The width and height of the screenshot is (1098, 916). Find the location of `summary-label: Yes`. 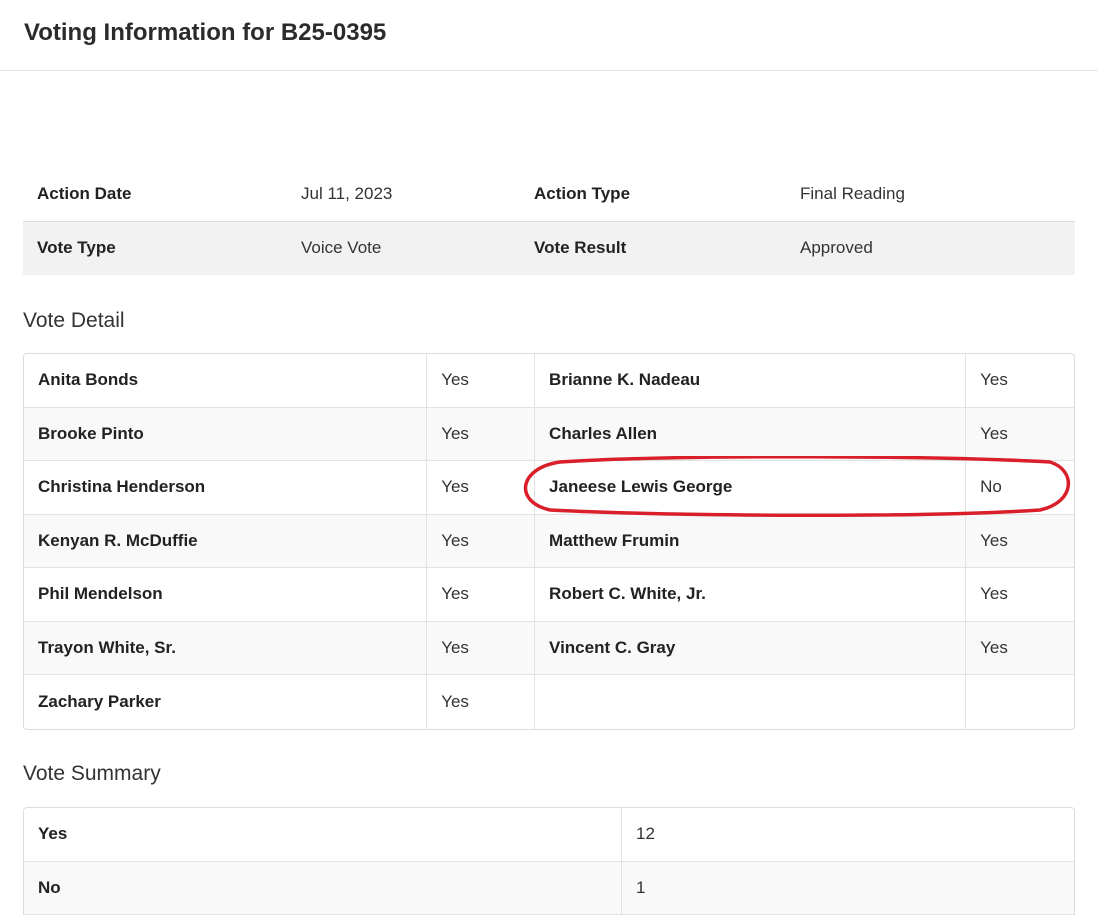

summary-label: Yes is located at coordinates (322, 835).